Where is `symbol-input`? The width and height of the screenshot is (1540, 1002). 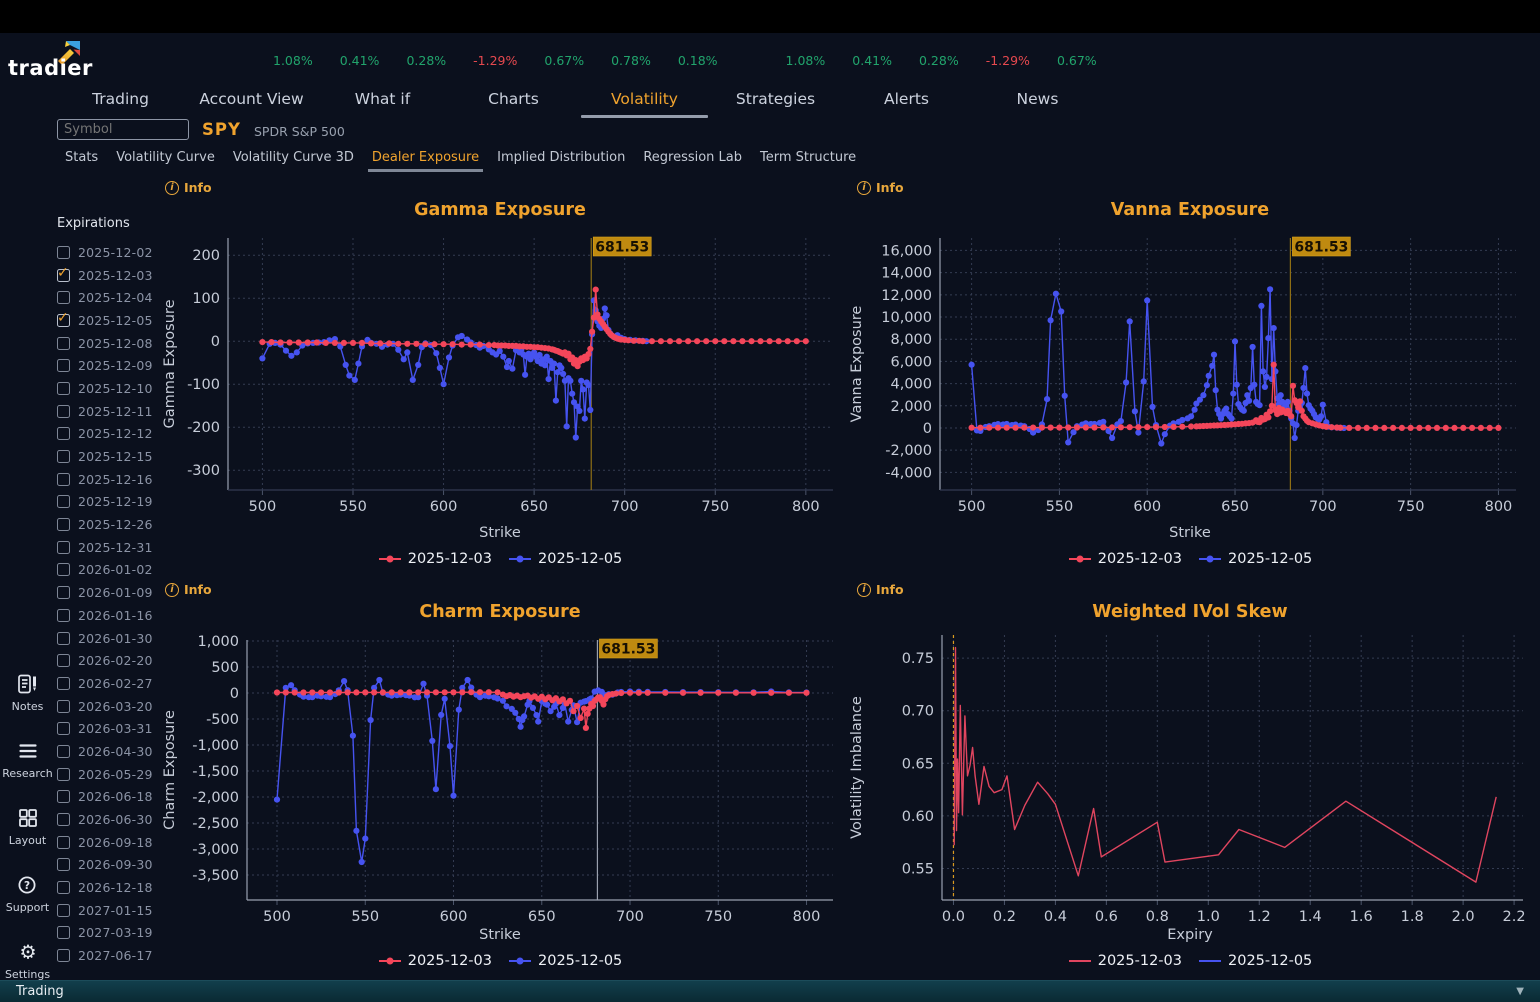 symbol-input is located at coordinates (123, 129).